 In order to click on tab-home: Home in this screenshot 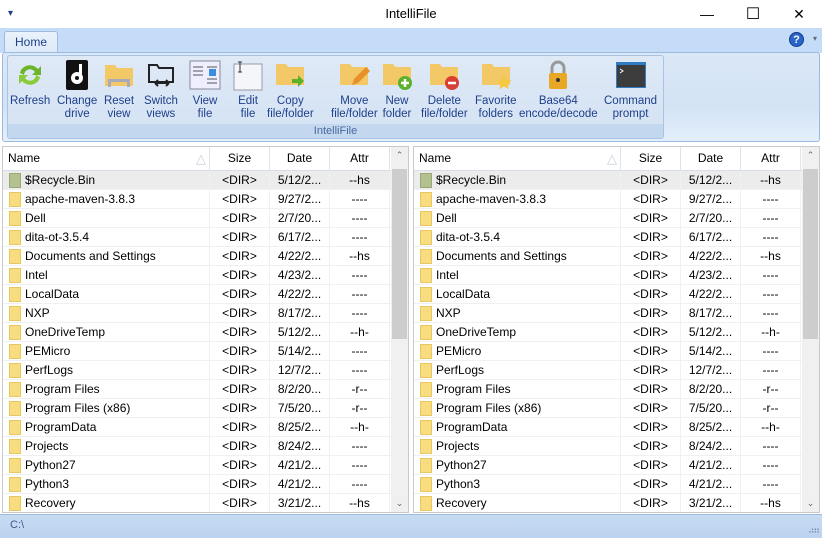, I will do `click(31, 42)`.